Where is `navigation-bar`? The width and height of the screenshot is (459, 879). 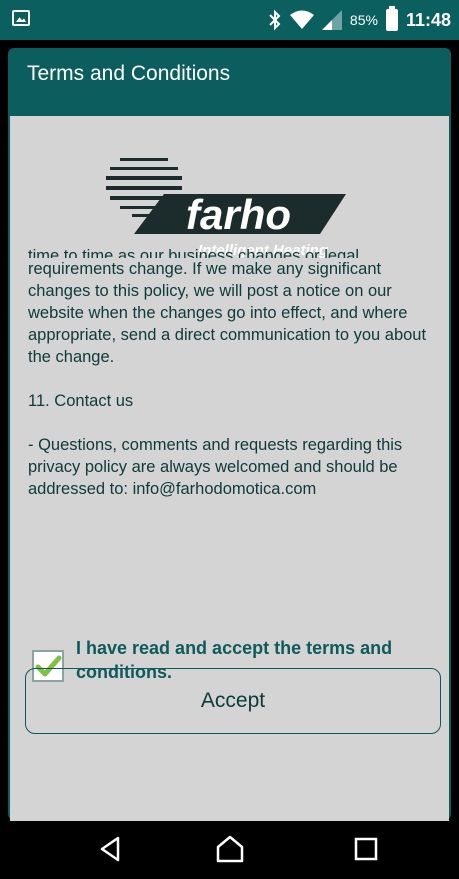
navigation-bar is located at coordinates (229, 850).